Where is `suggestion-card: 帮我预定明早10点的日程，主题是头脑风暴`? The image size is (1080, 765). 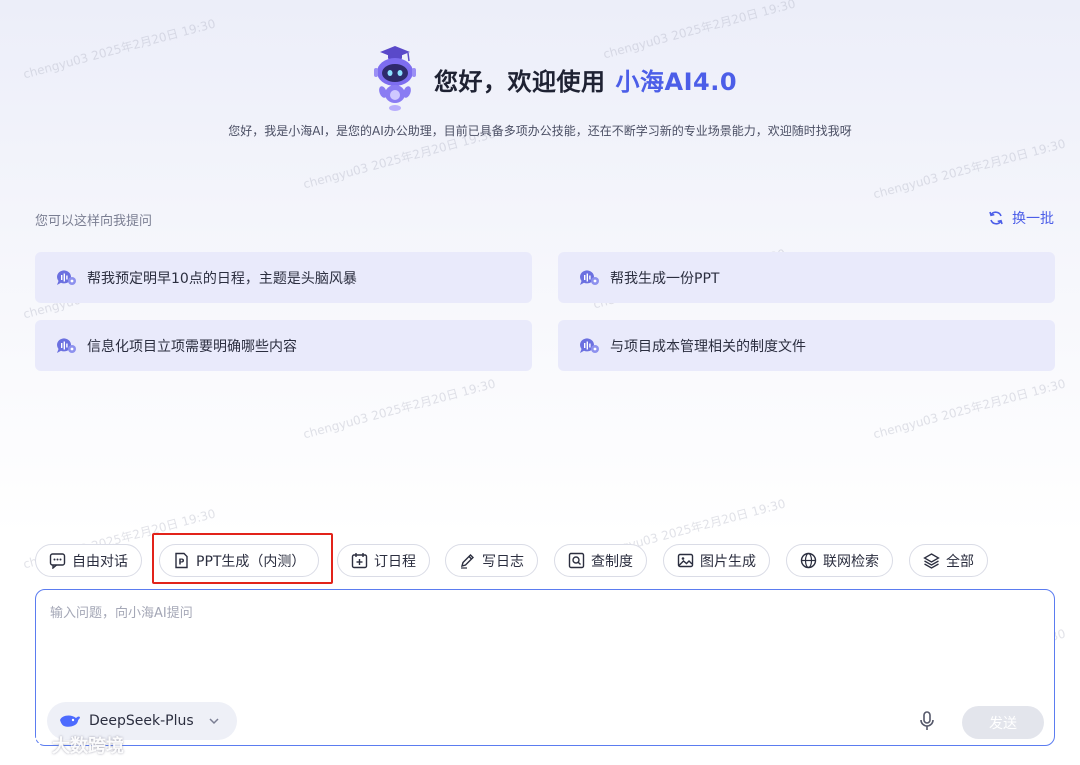
suggestion-card: 帮我预定明早10点的日程，主题是头脑风暴 is located at coordinates (283, 277).